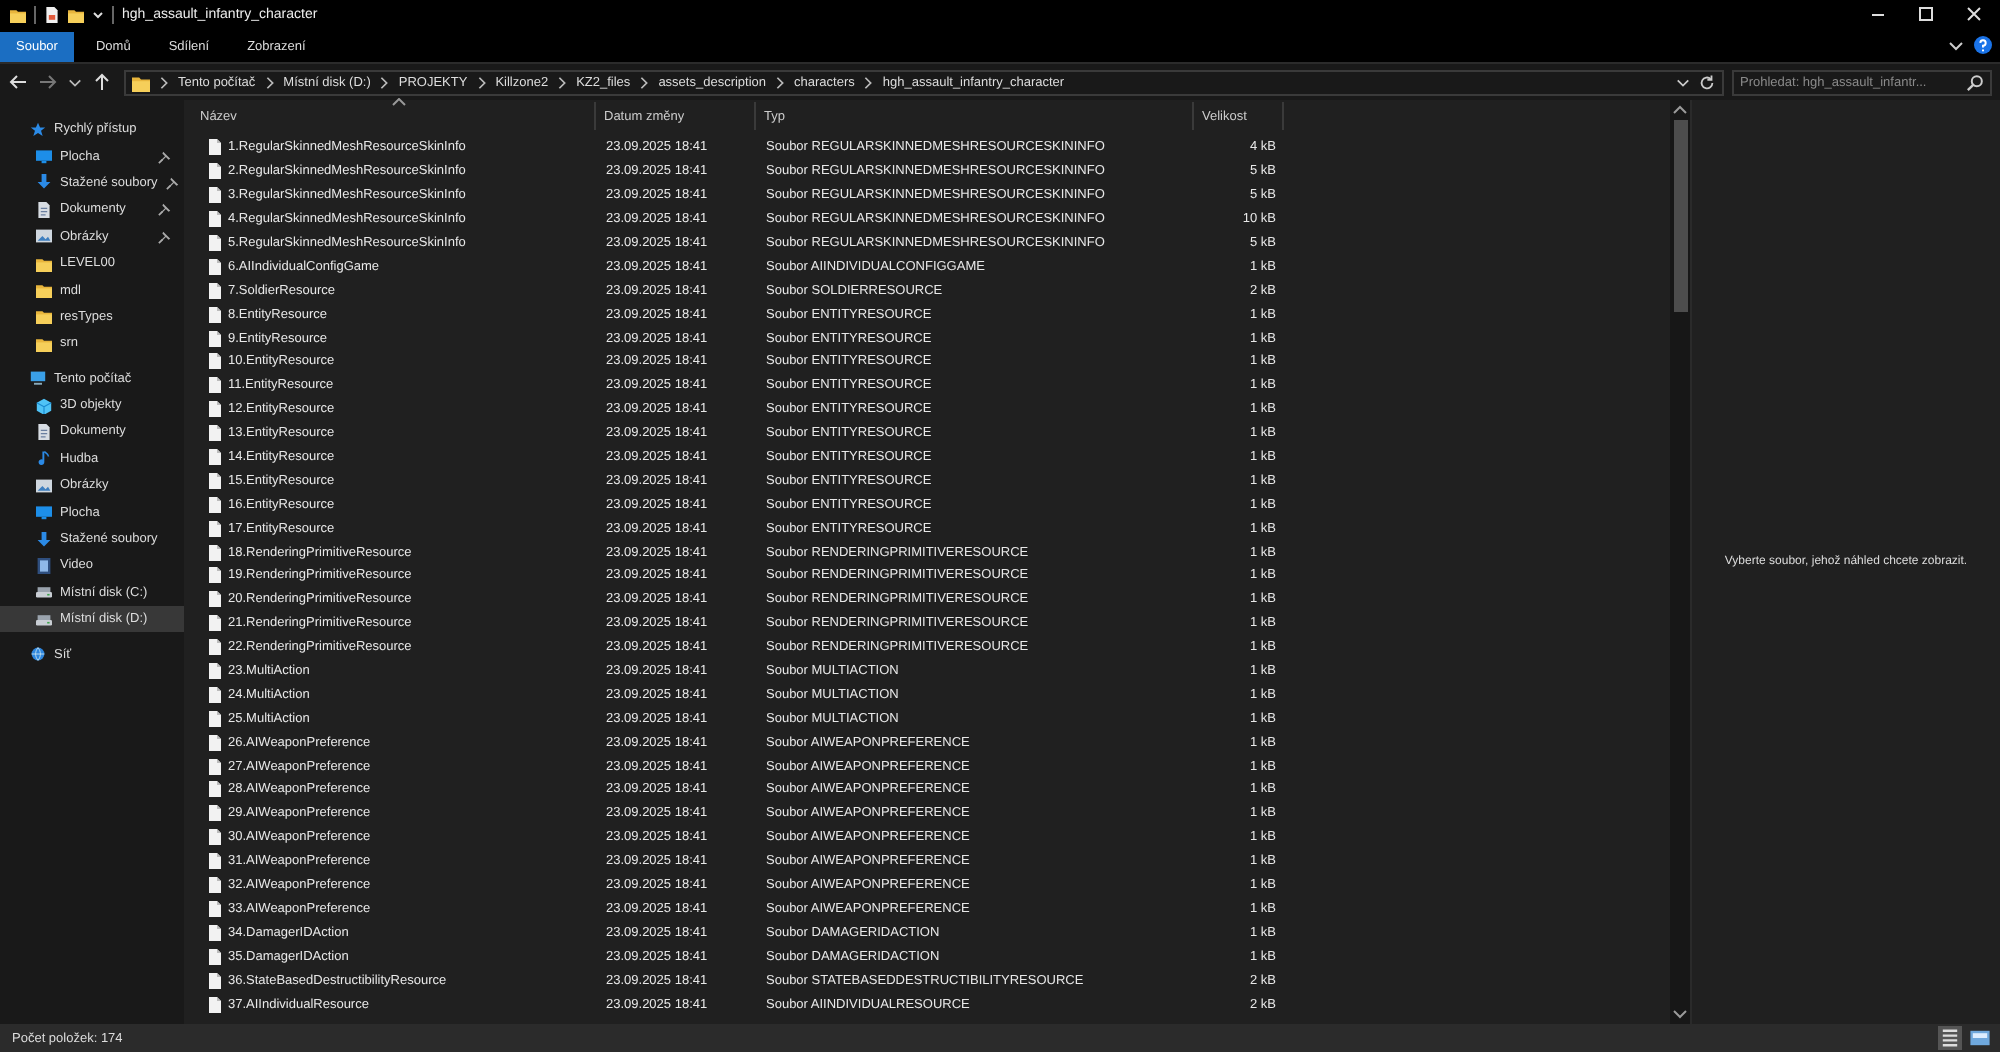 The height and width of the screenshot is (1052, 2000). Describe the element at coordinates (44, 458) in the screenshot. I see `music-icon` at that location.